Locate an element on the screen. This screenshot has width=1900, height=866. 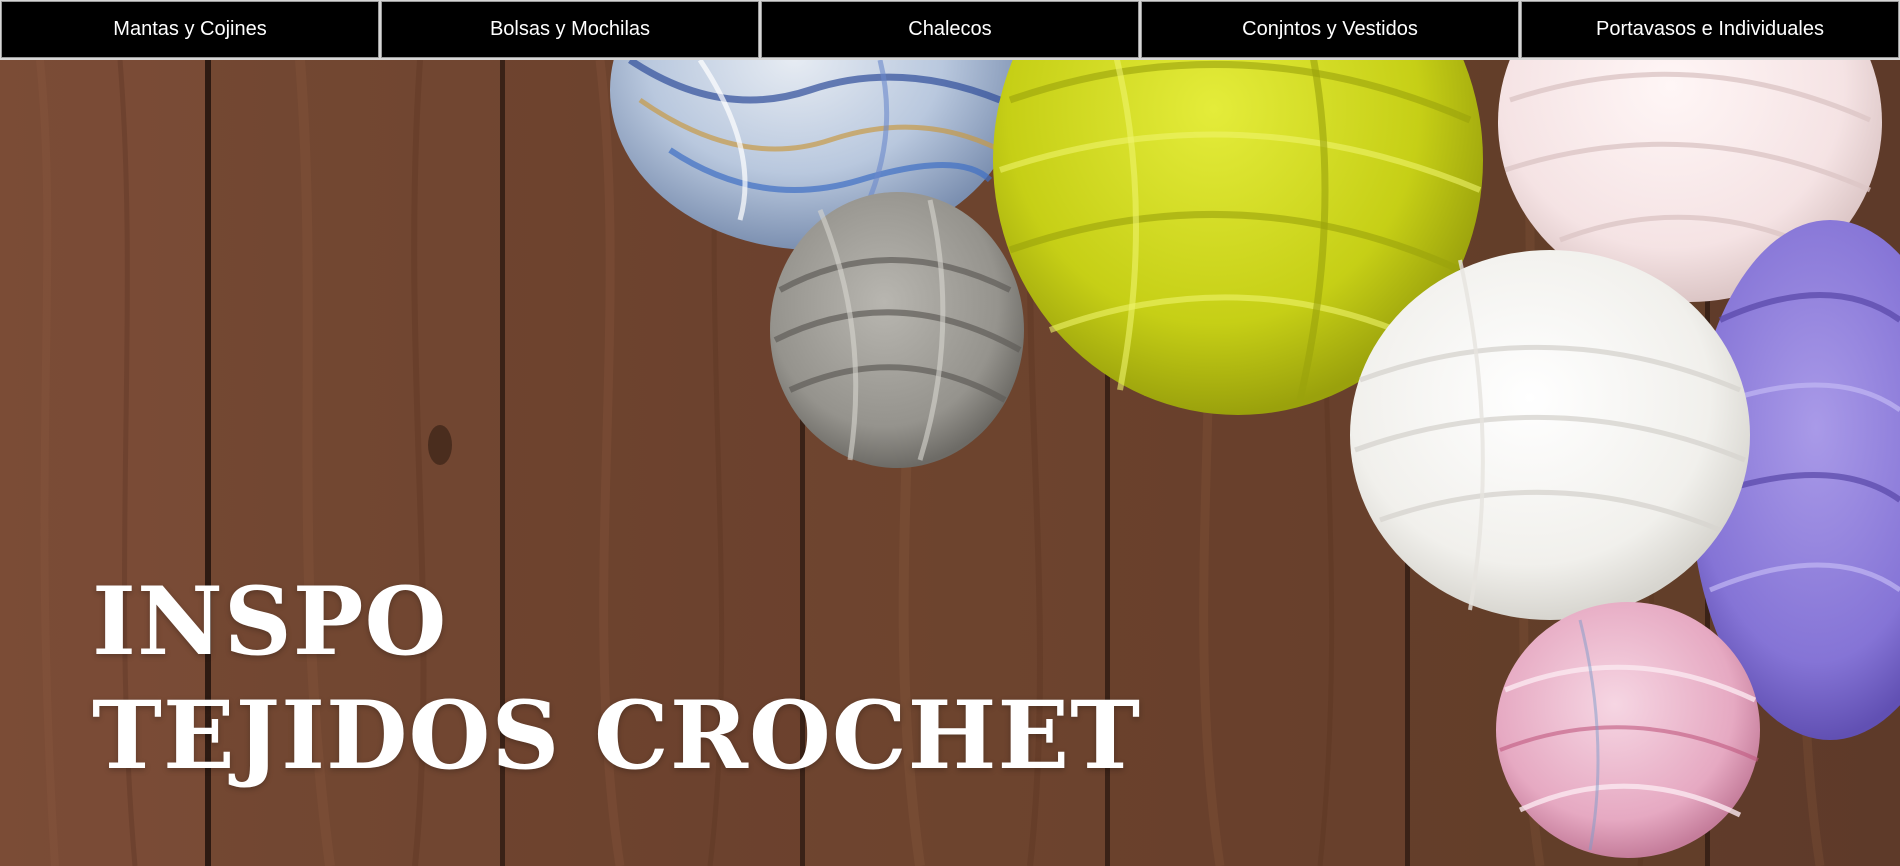
nav-item-conjuntos-y-vestidos: Conjntos y Vestidos is located at coordinates (1330, 29).